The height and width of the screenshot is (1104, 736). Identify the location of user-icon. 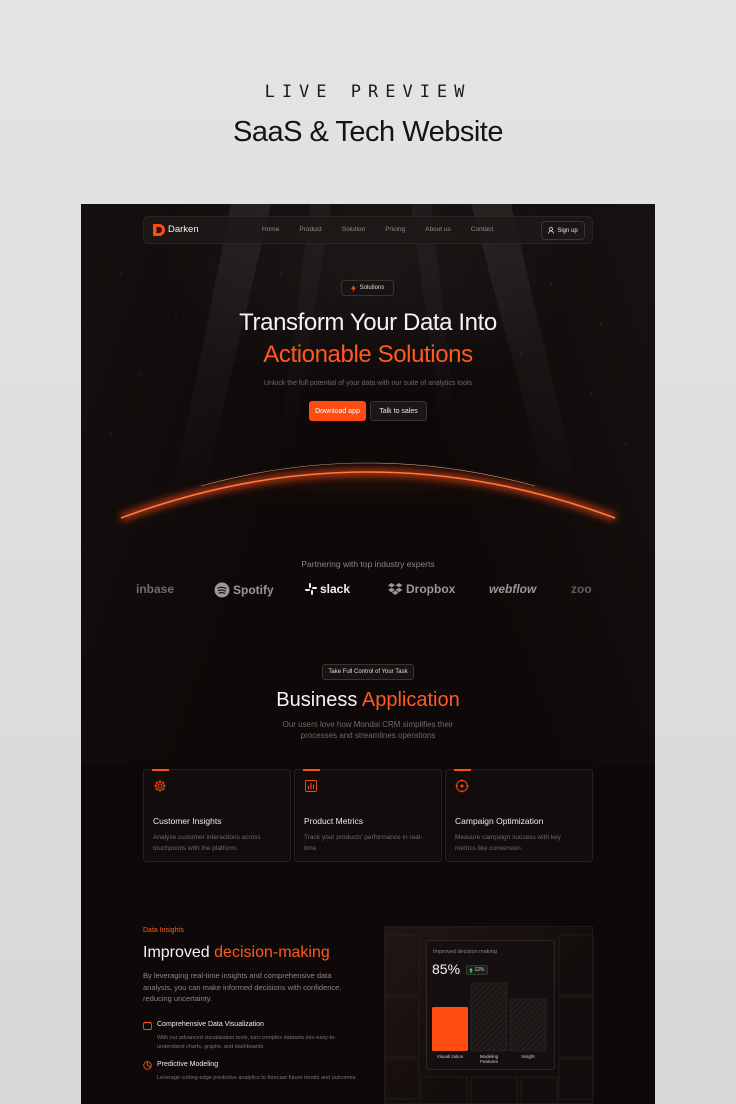
(551, 230).